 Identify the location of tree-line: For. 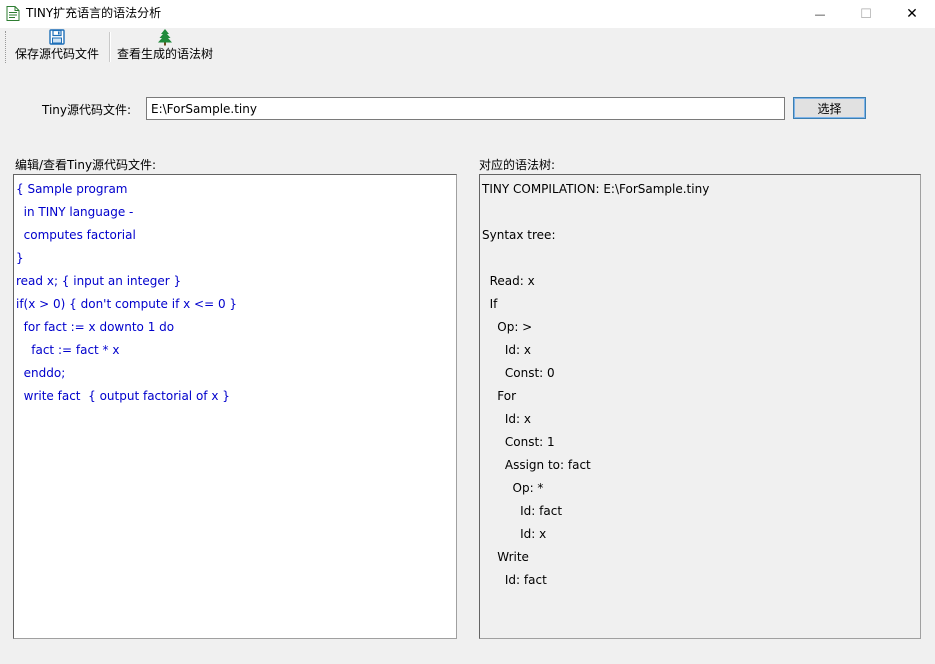
(499, 396).